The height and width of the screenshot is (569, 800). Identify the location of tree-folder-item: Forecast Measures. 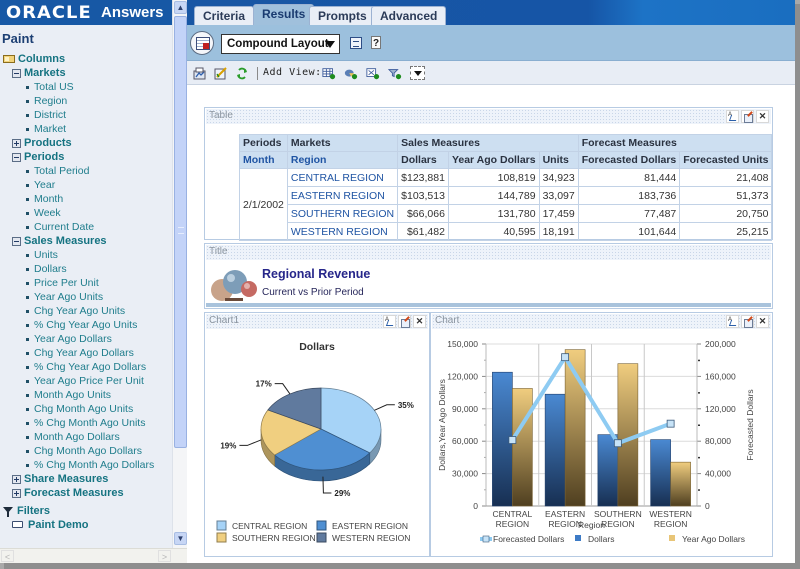
(86, 493).